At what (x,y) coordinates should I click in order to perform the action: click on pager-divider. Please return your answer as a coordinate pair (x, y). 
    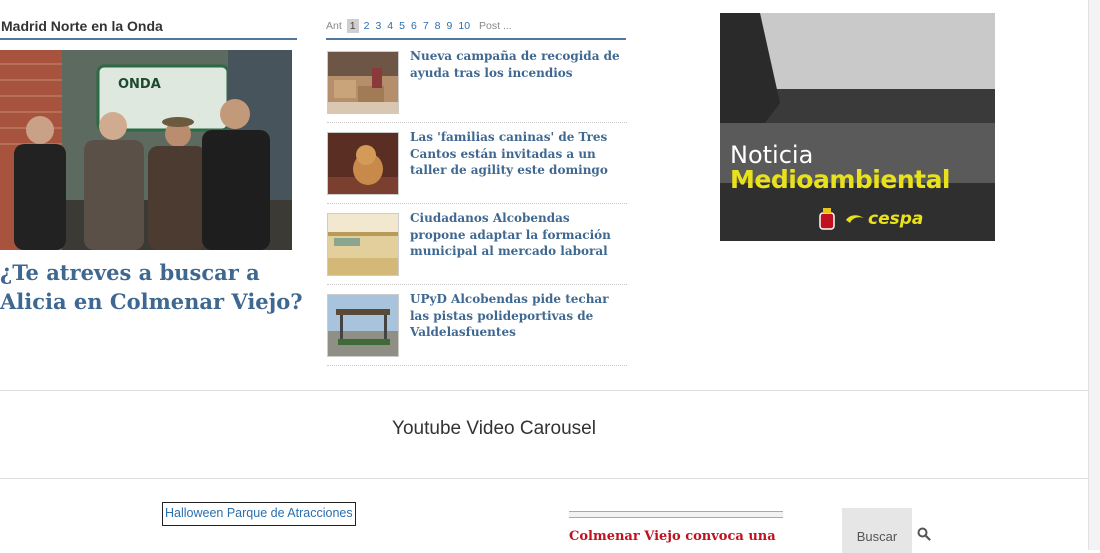
    Looking at the image, I should click on (476, 39).